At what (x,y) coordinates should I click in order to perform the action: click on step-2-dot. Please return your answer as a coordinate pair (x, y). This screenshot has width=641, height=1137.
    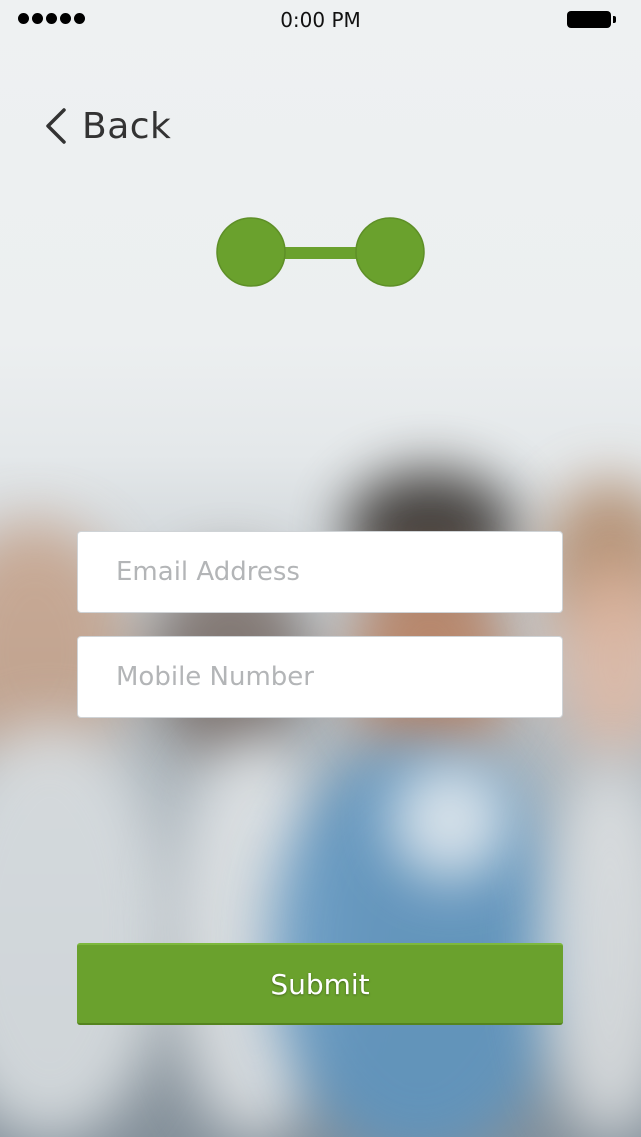
    Looking at the image, I should click on (390, 252).